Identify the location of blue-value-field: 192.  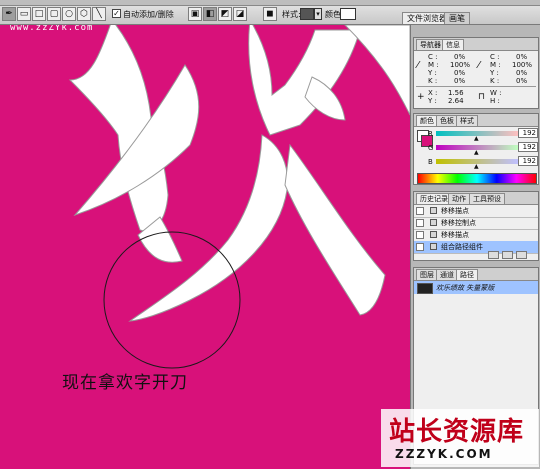
(528, 161).